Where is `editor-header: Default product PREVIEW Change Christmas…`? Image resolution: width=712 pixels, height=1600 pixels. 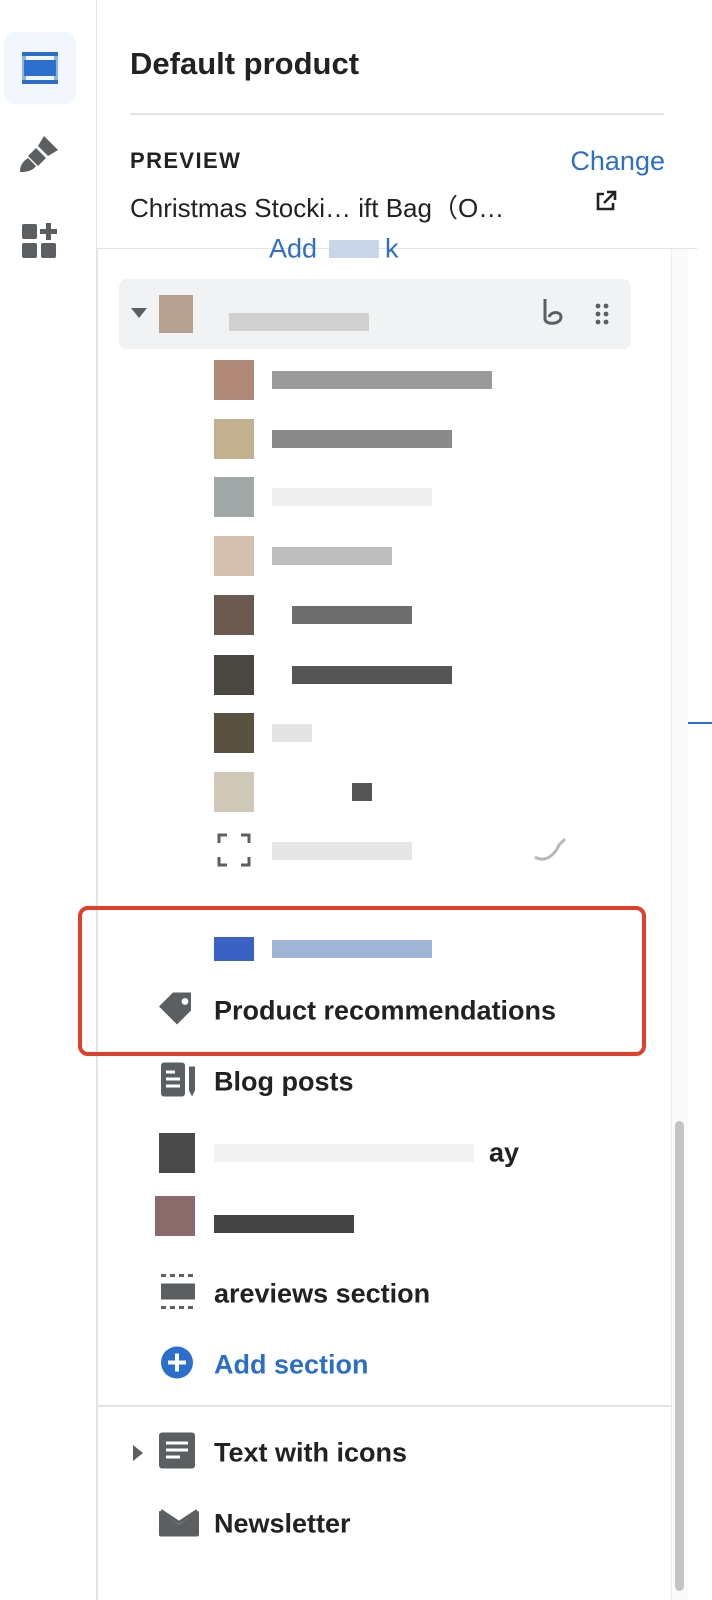 editor-header: Default product PREVIEW Change Christmas… is located at coordinates (397, 124).